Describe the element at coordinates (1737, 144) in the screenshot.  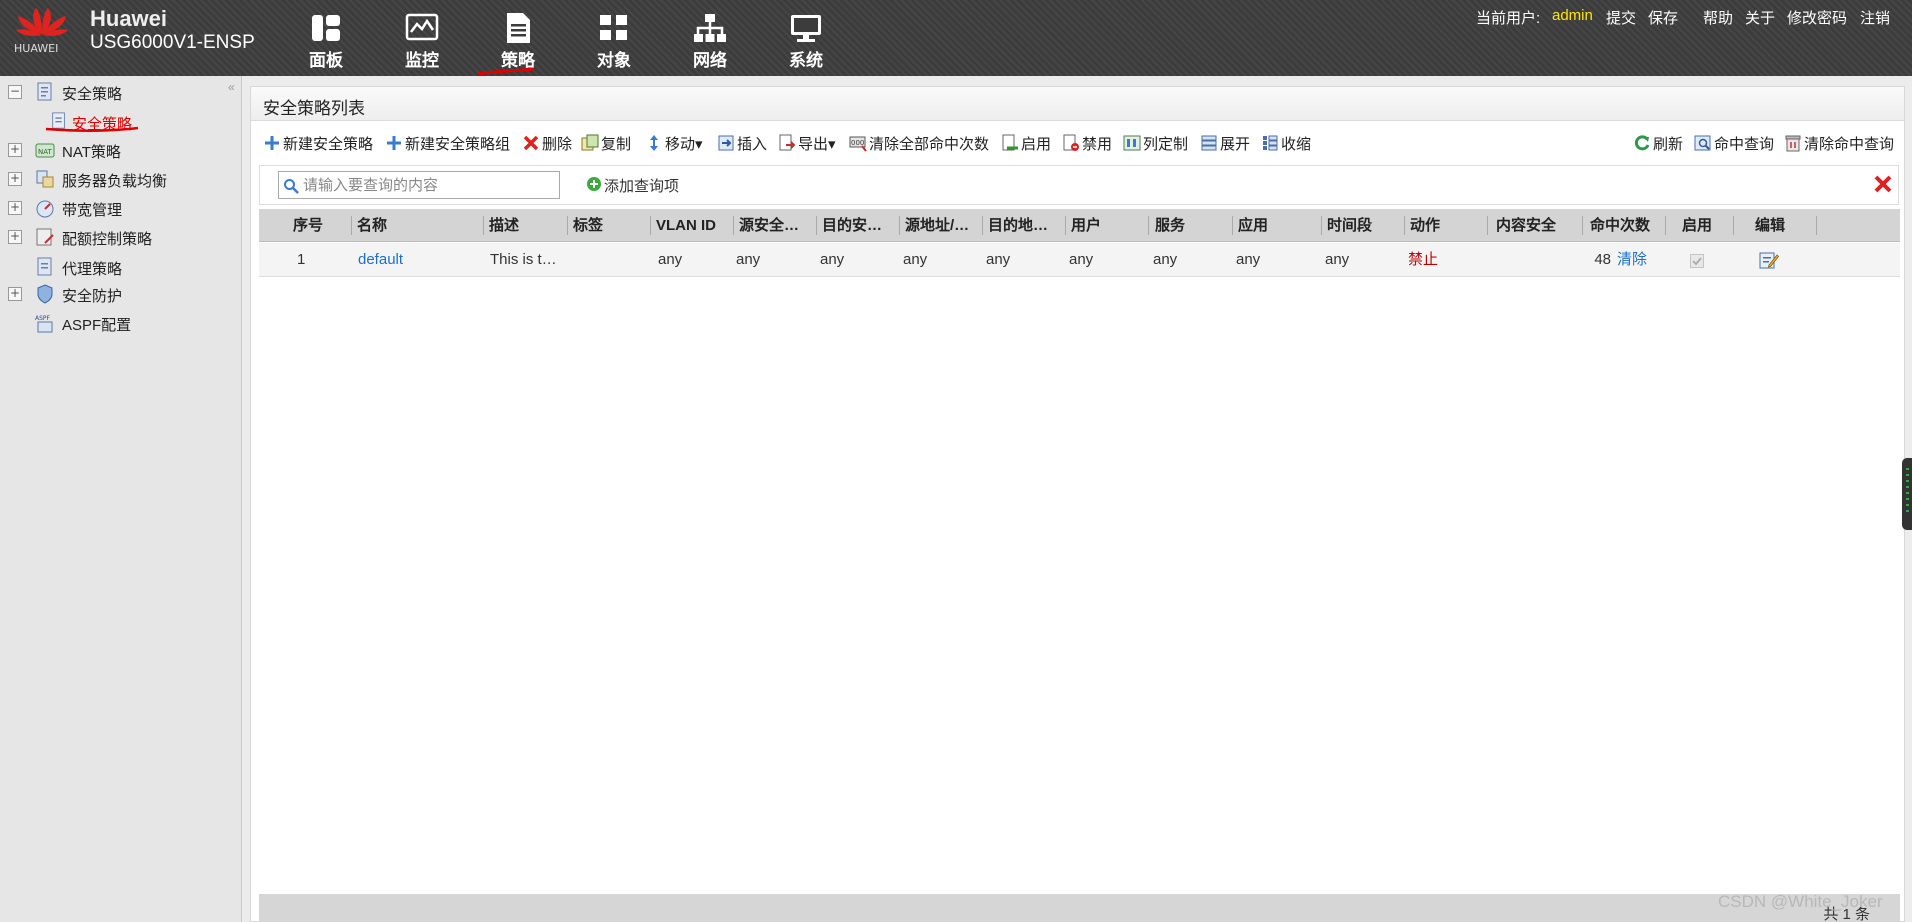
I see `hit-query-button: 命中查询` at that location.